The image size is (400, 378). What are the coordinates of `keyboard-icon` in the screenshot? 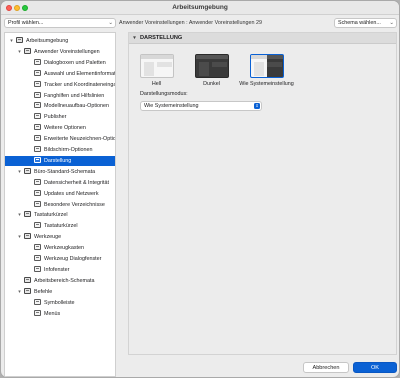 It's located at (27, 214).